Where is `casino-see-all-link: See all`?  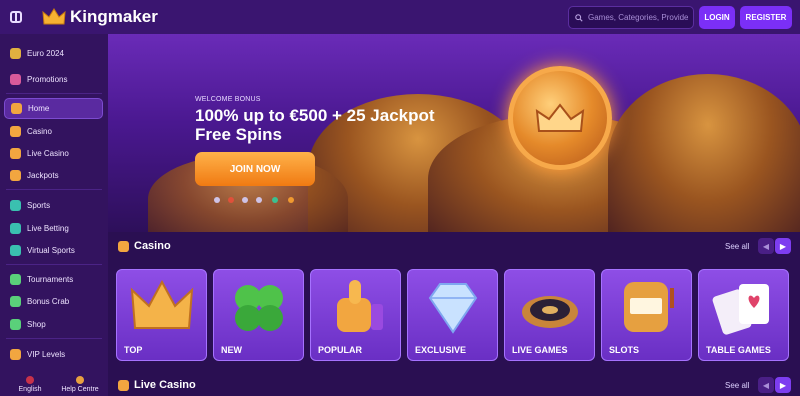
casino-see-all-link: See all is located at coordinates (737, 246).